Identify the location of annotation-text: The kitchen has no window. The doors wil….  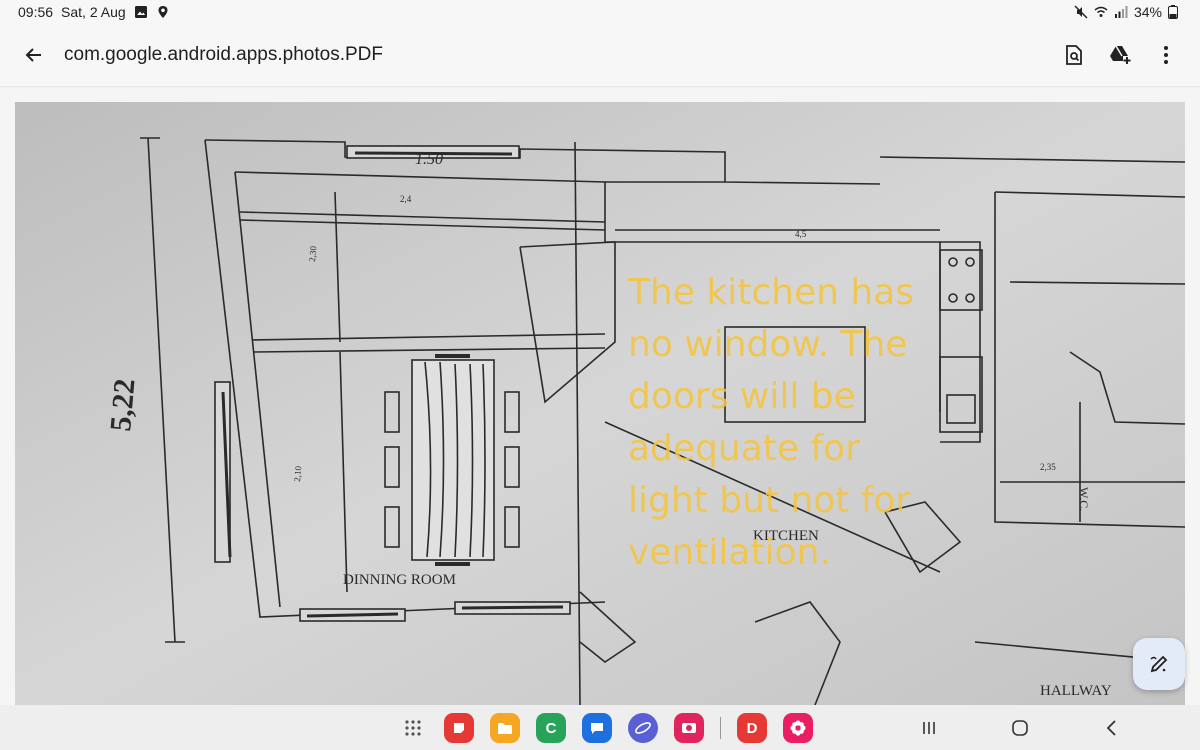
(771, 422).